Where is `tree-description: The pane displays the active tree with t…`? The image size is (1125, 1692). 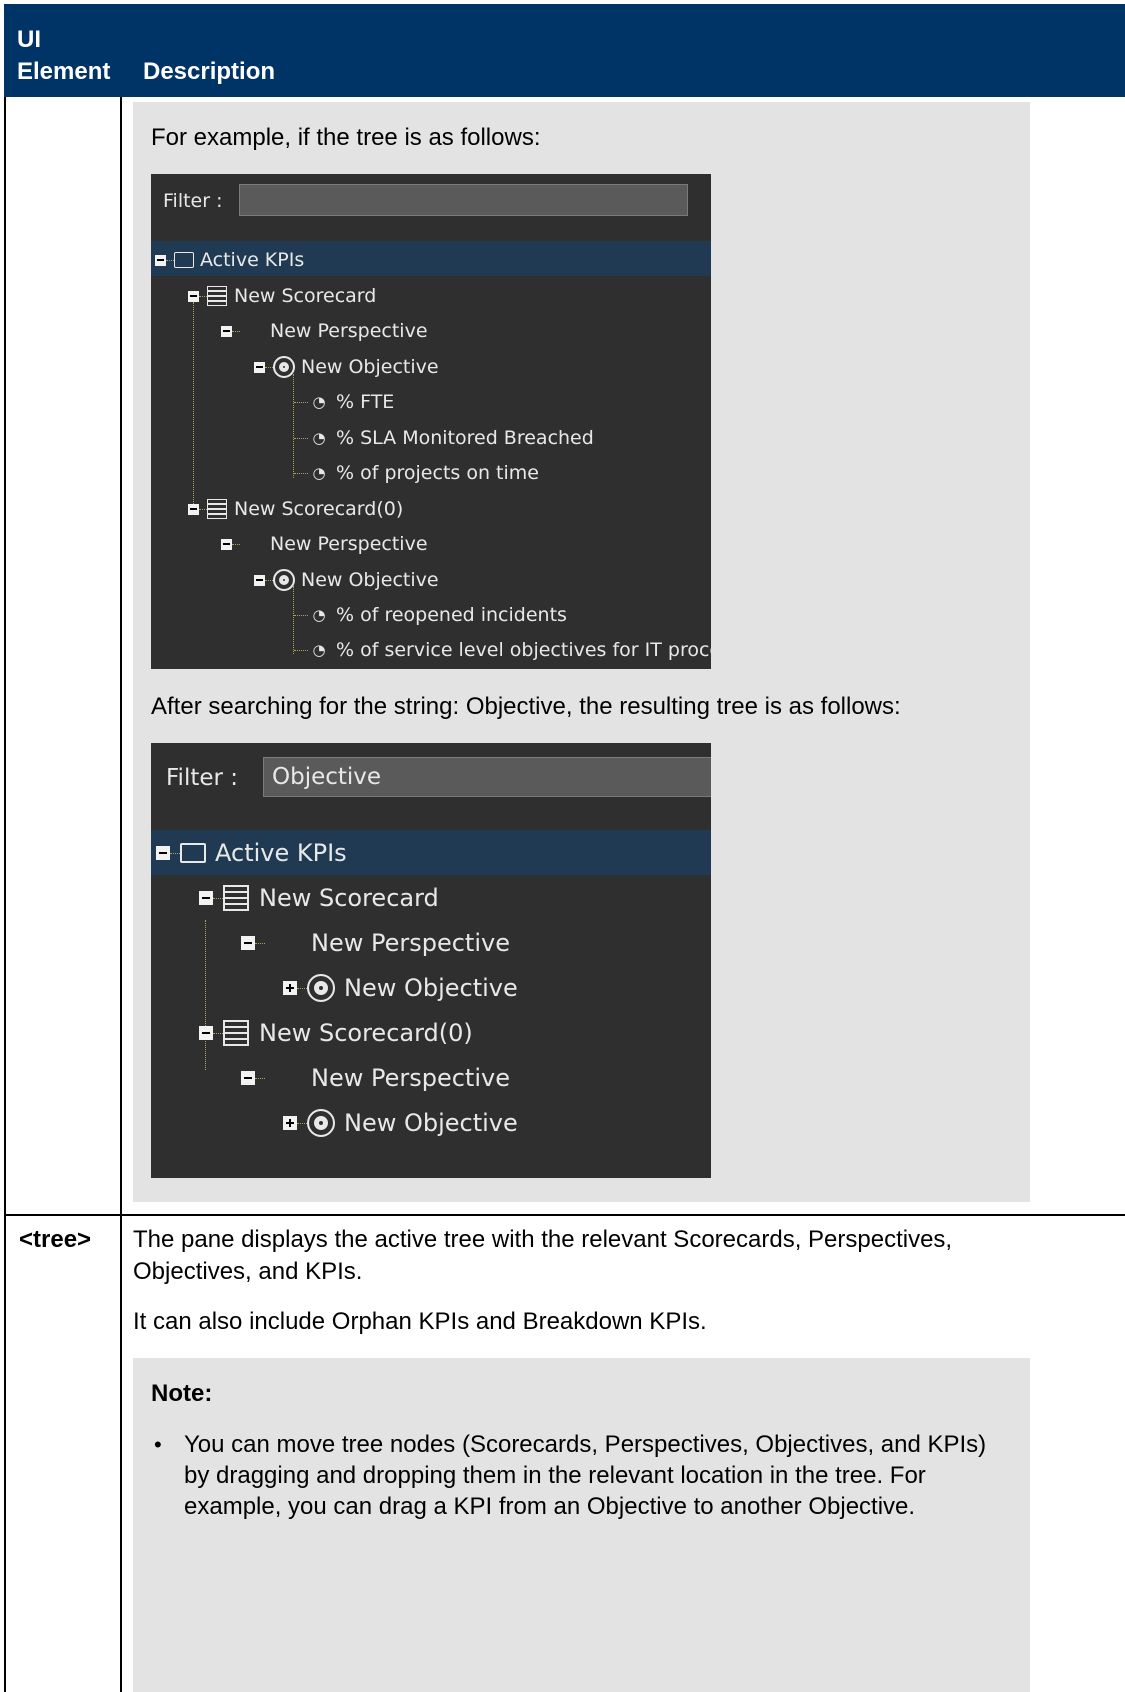 tree-description: The pane displays the active tree with t… is located at coordinates (543, 1255).